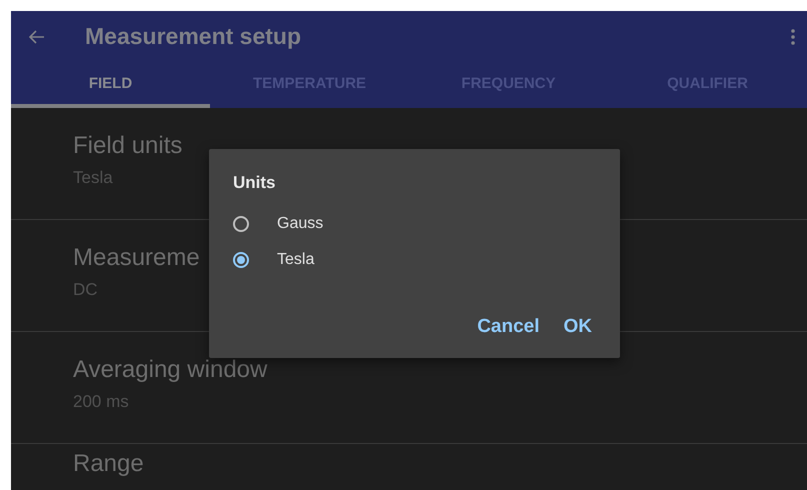 Image resolution: width=807 pixels, height=490 pixels. What do you see at coordinates (170, 370) in the screenshot?
I see `setting-title: Averaging window` at bounding box center [170, 370].